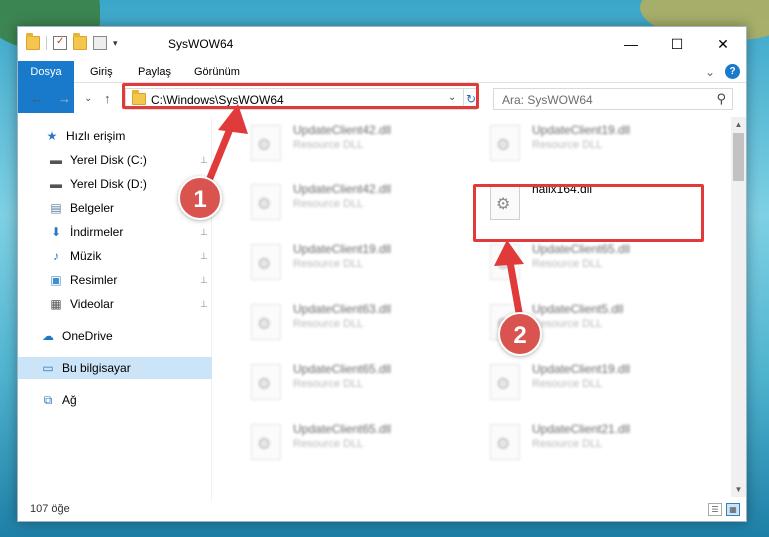 The image size is (769, 537). I want to click on properties-check-icon, so click(60, 43).